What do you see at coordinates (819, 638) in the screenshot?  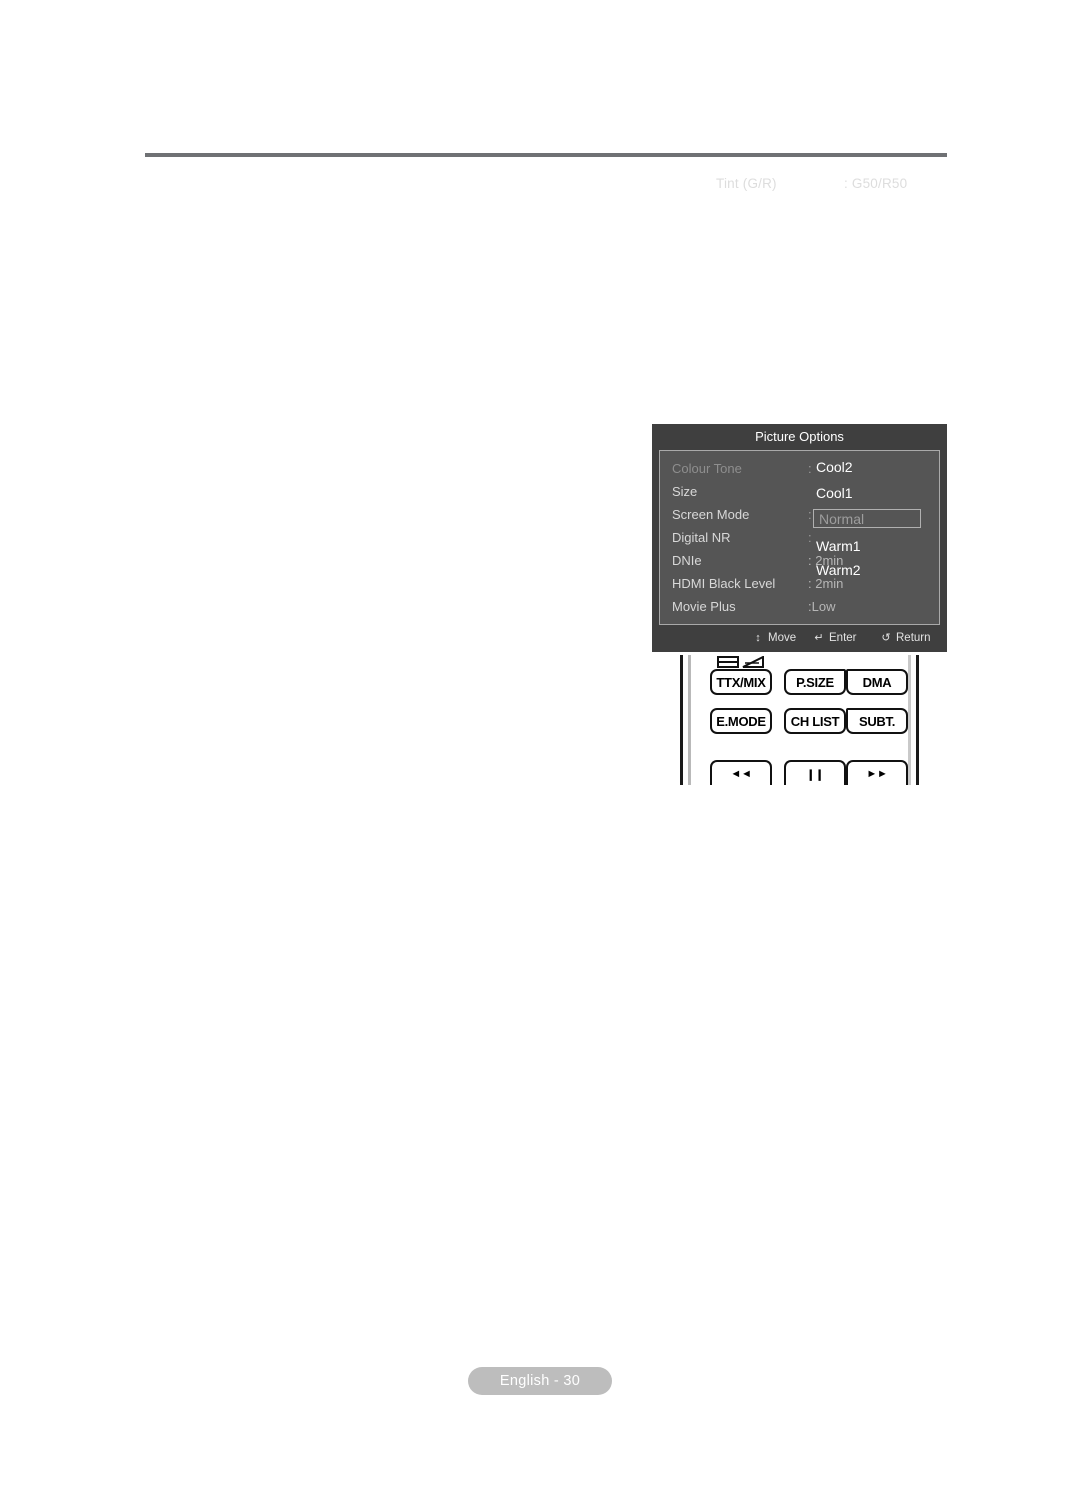 I see `enter-key-icon: ↵` at bounding box center [819, 638].